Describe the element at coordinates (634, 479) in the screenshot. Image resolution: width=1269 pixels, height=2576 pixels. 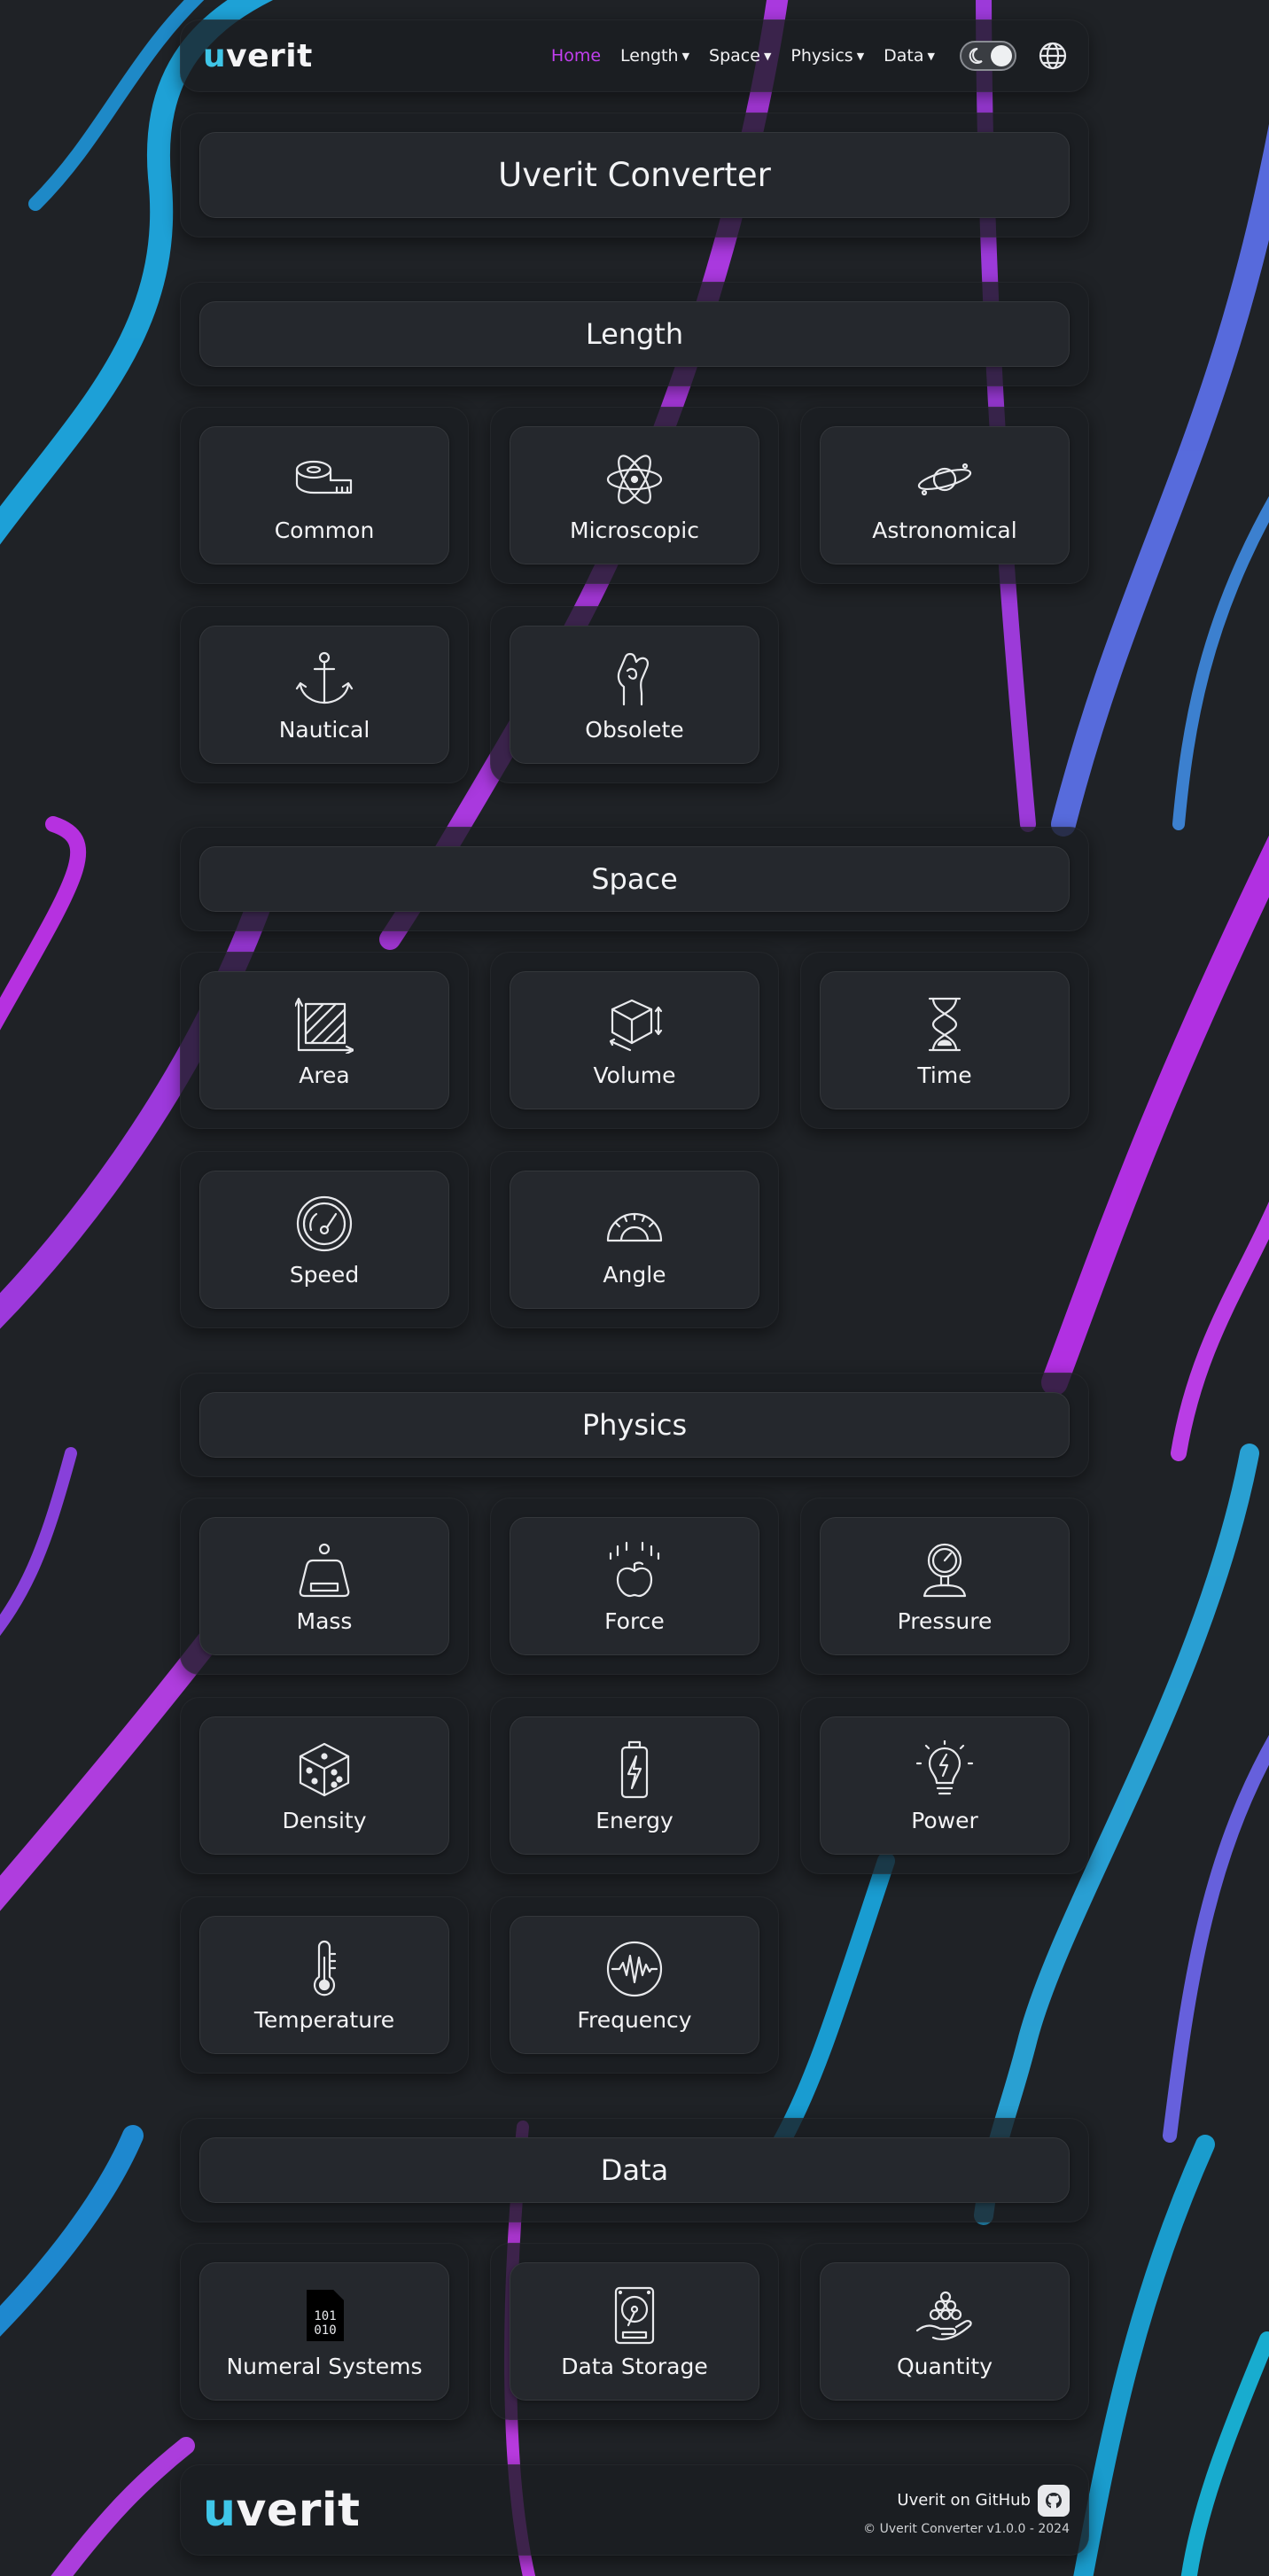
I see `atom-icon` at that location.